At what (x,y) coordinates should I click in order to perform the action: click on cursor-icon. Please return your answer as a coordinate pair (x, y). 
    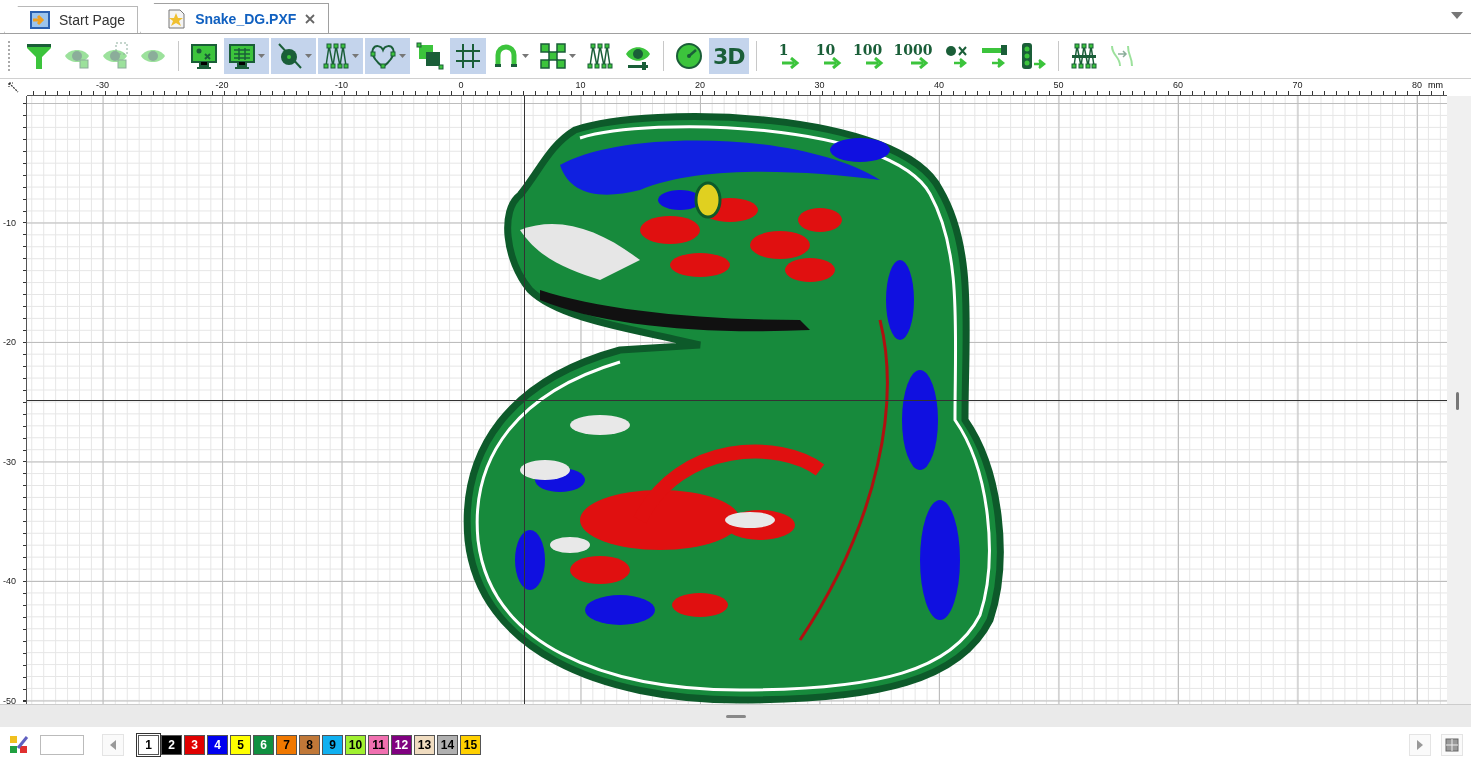
    Looking at the image, I should click on (13, 87).